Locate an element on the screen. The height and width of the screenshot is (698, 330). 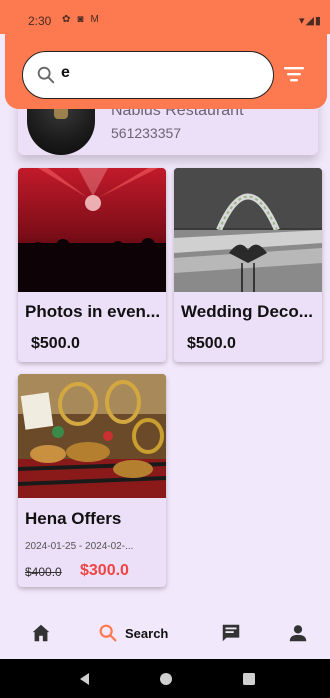
card-old-price: $400.0 is located at coordinates (43, 572).